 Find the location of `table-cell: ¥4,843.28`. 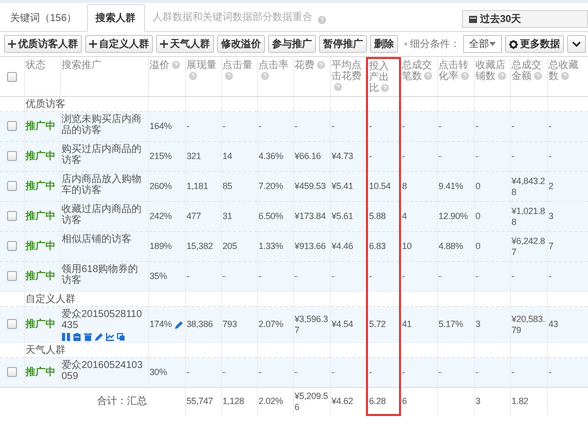

table-cell: ¥4,843.28 is located at coordinates (528, 186).